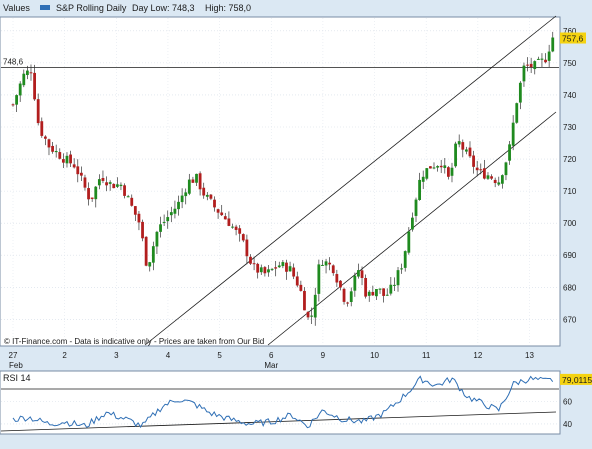  I want to click on rsi-panel, so click(280, 402).